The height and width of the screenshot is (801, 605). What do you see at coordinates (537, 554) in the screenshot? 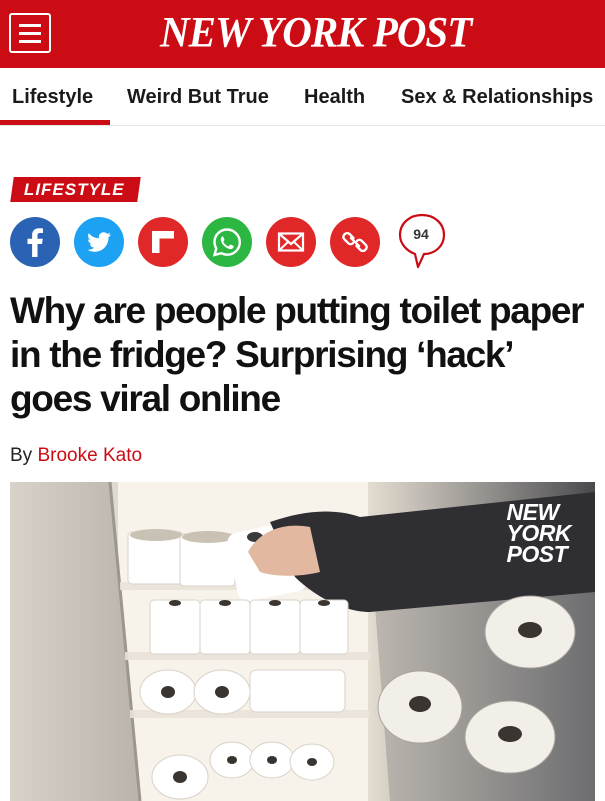
I see `watermark-line-3: POST` at bounding box center [537, 554].